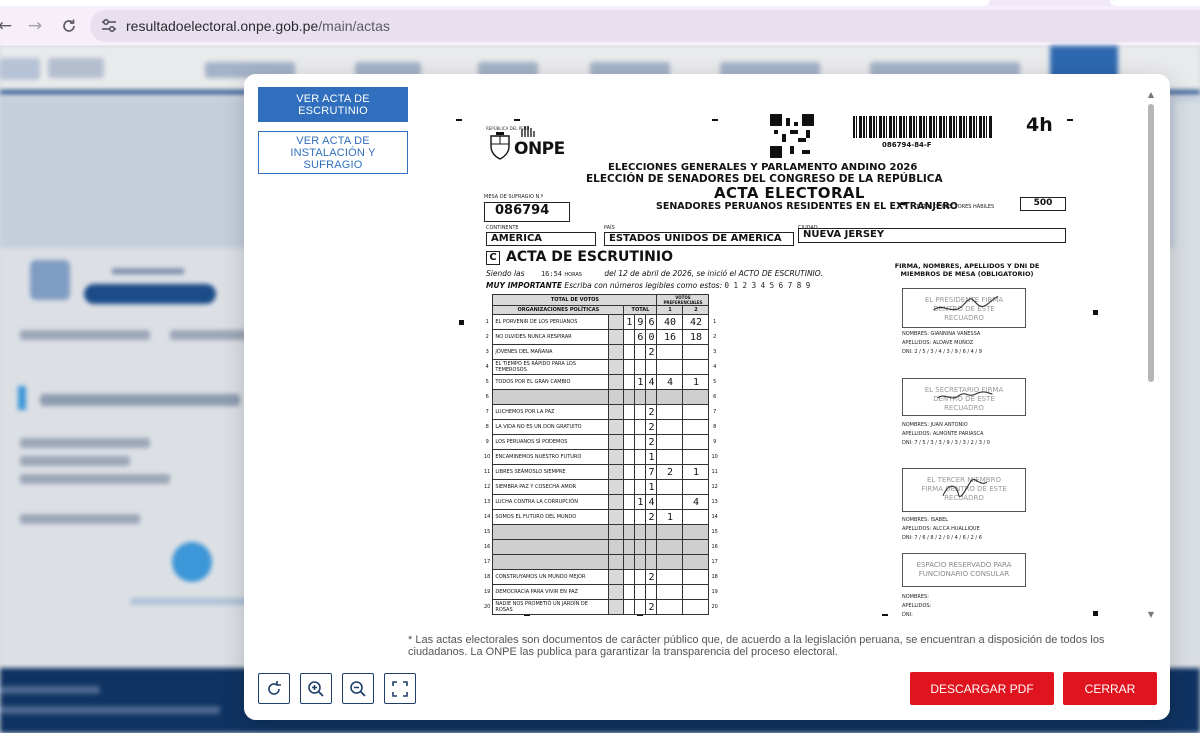 The height and width of the screenshot is (733, 1200). What do you see at coordinates (551, 487) in the screenshot?
I see `party-name: SIEMBRA PAZ Y COSECHA AMOR` at bounding box center [551, 487].